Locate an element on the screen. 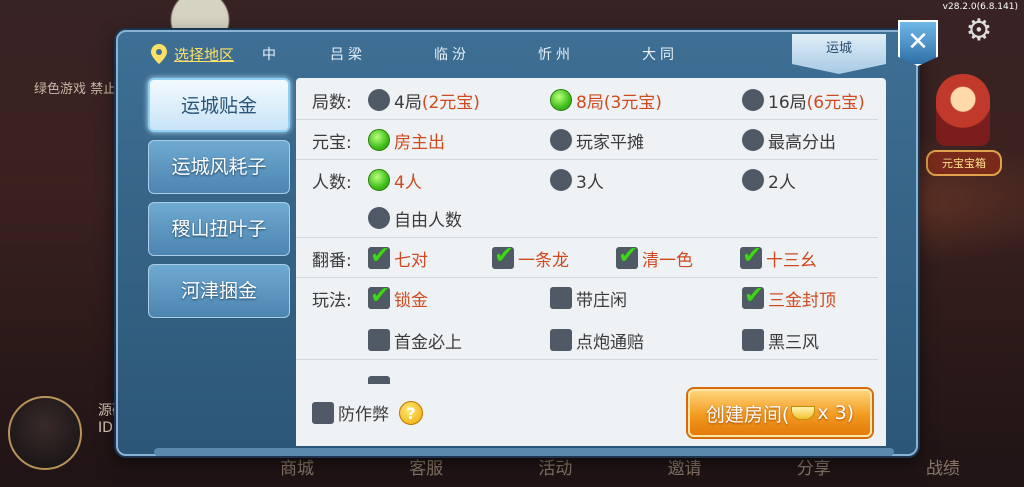 The height and width of the screenshot is (487, 1024). ingot-option: 房主出 is located at coordinates (406, 140).